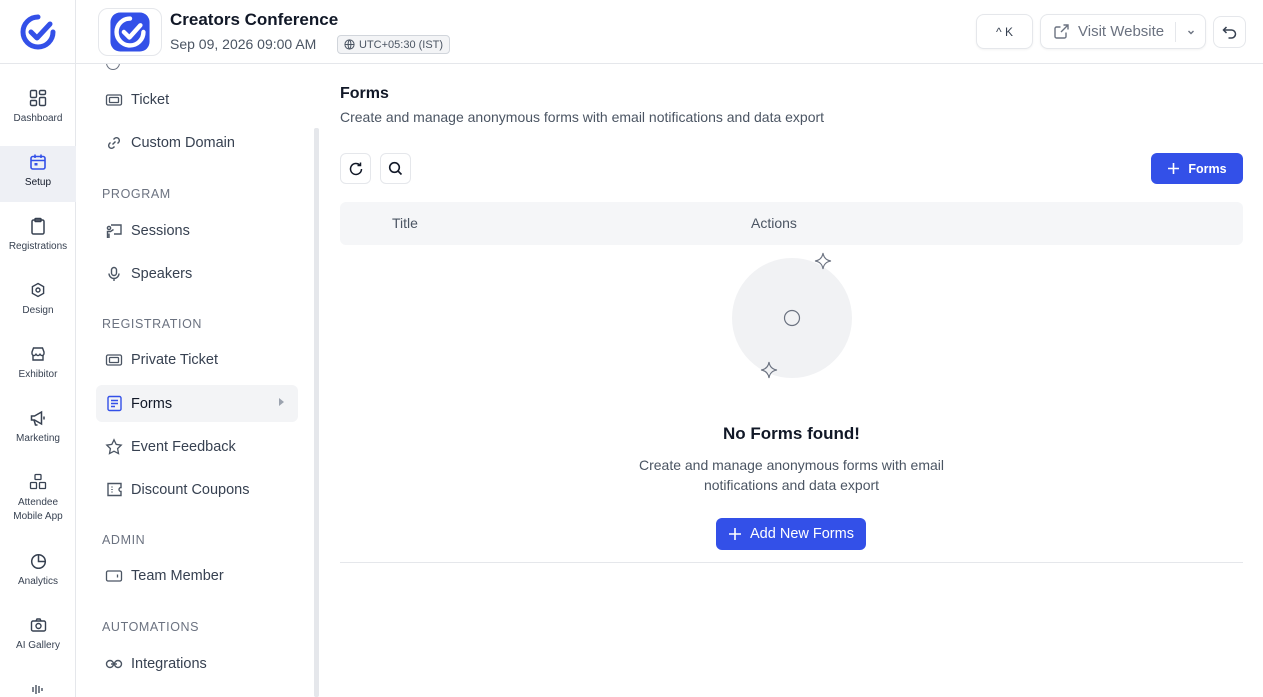 This screenshot has width=1263, height=697. What do you see at coordinates (197, 273) in the screenshot?
I see `sidebar-item-speakers: Speakers` at bounding box center [197, 273].